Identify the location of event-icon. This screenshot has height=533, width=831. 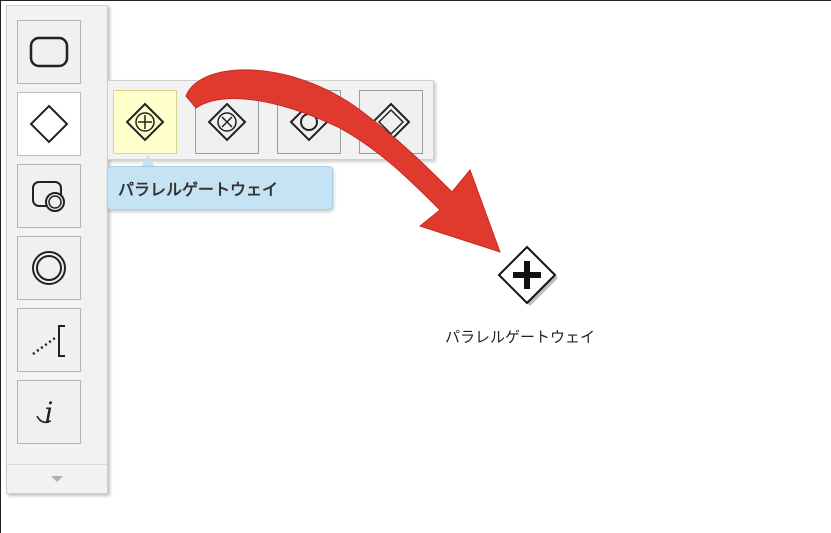
(49, 268).